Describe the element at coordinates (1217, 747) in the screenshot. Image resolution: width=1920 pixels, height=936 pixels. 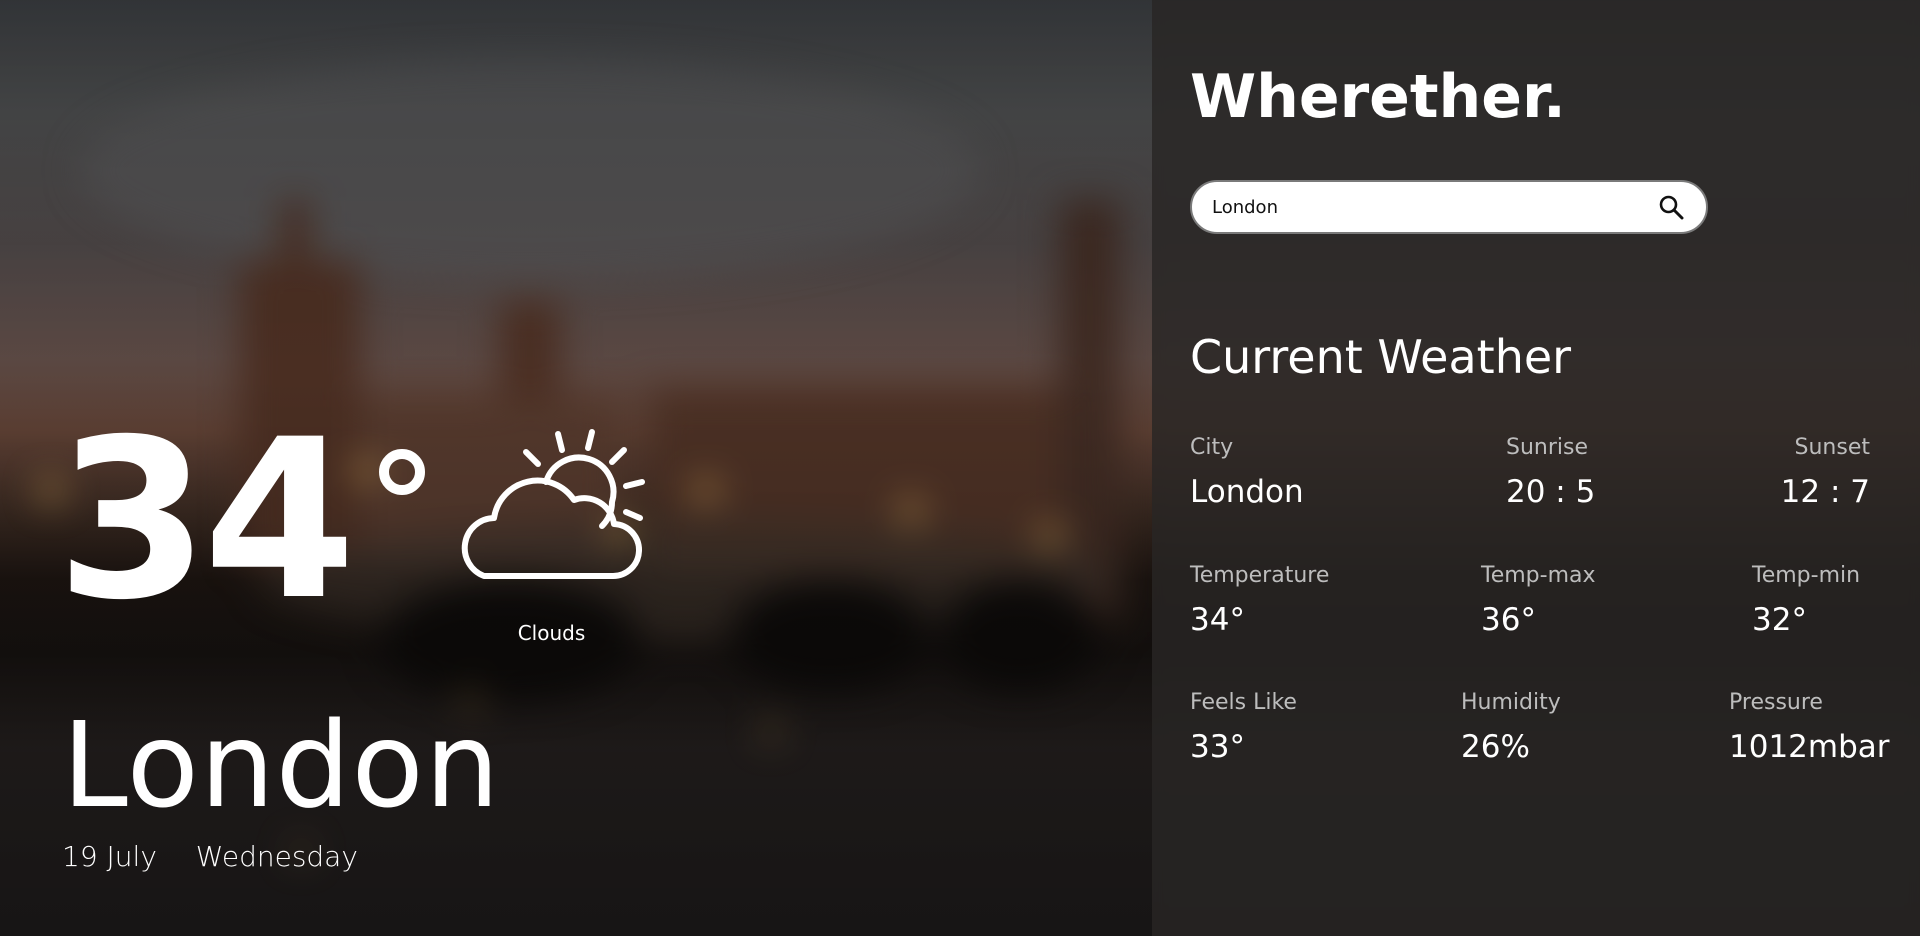
I see `stat-value: 33°` at that location.